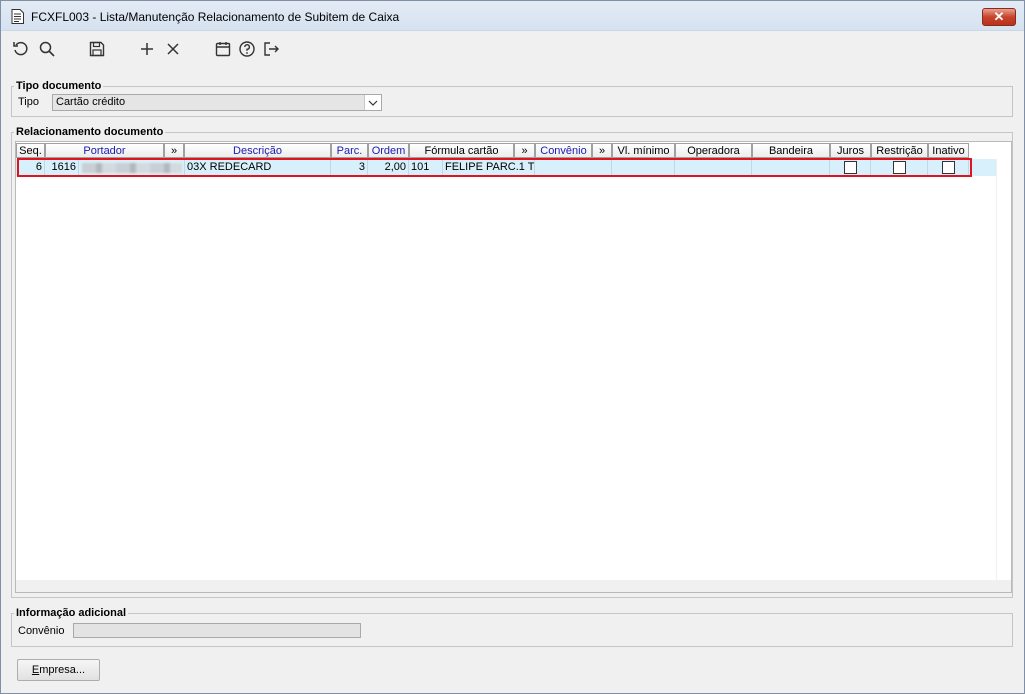 The width and height of the screenshot is (1025, 694). I want to click on col-expand-portador: », so click(174, 150).